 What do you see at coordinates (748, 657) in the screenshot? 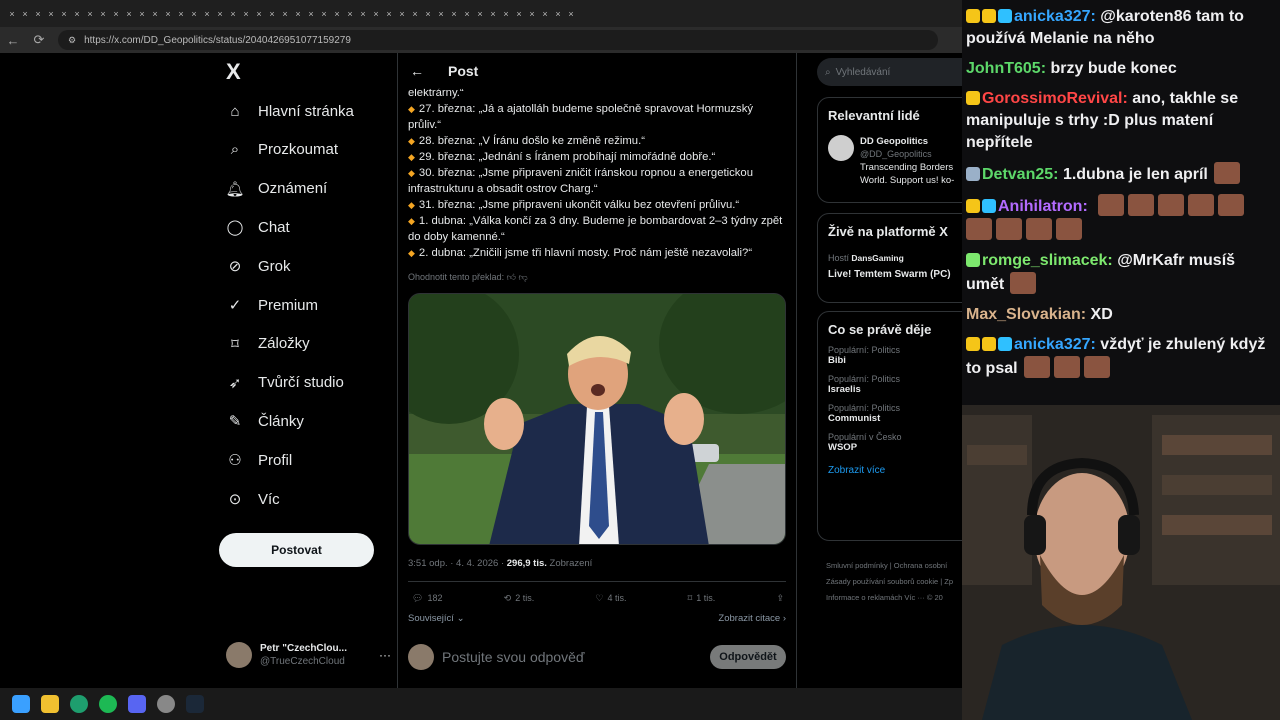
I see `reply-button: Odpovědět` at bounding box center [748, 657].